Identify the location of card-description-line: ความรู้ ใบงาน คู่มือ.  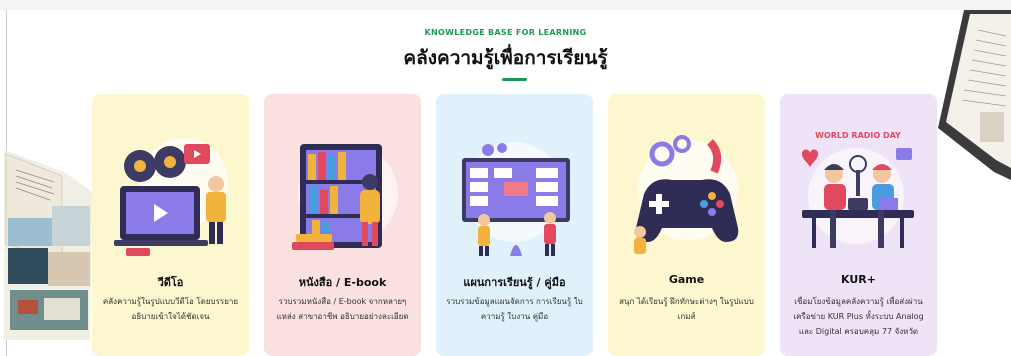
(514, 316).